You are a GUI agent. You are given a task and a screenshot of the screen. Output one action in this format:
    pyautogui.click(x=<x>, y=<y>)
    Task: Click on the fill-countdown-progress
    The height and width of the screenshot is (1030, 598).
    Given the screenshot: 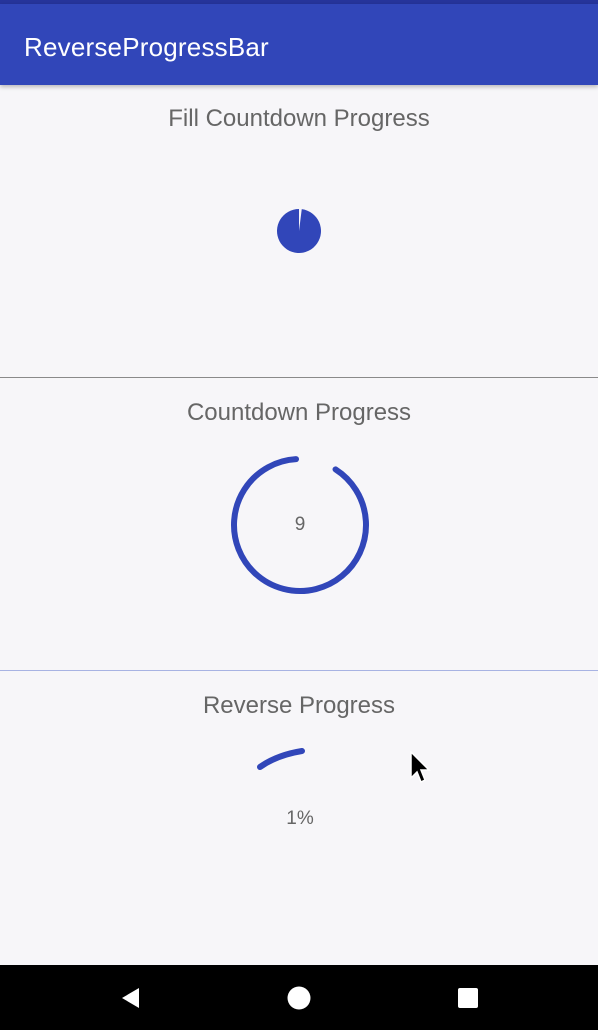 What is the action you would take?
    pyautogui.click(x=299, y=231)
    